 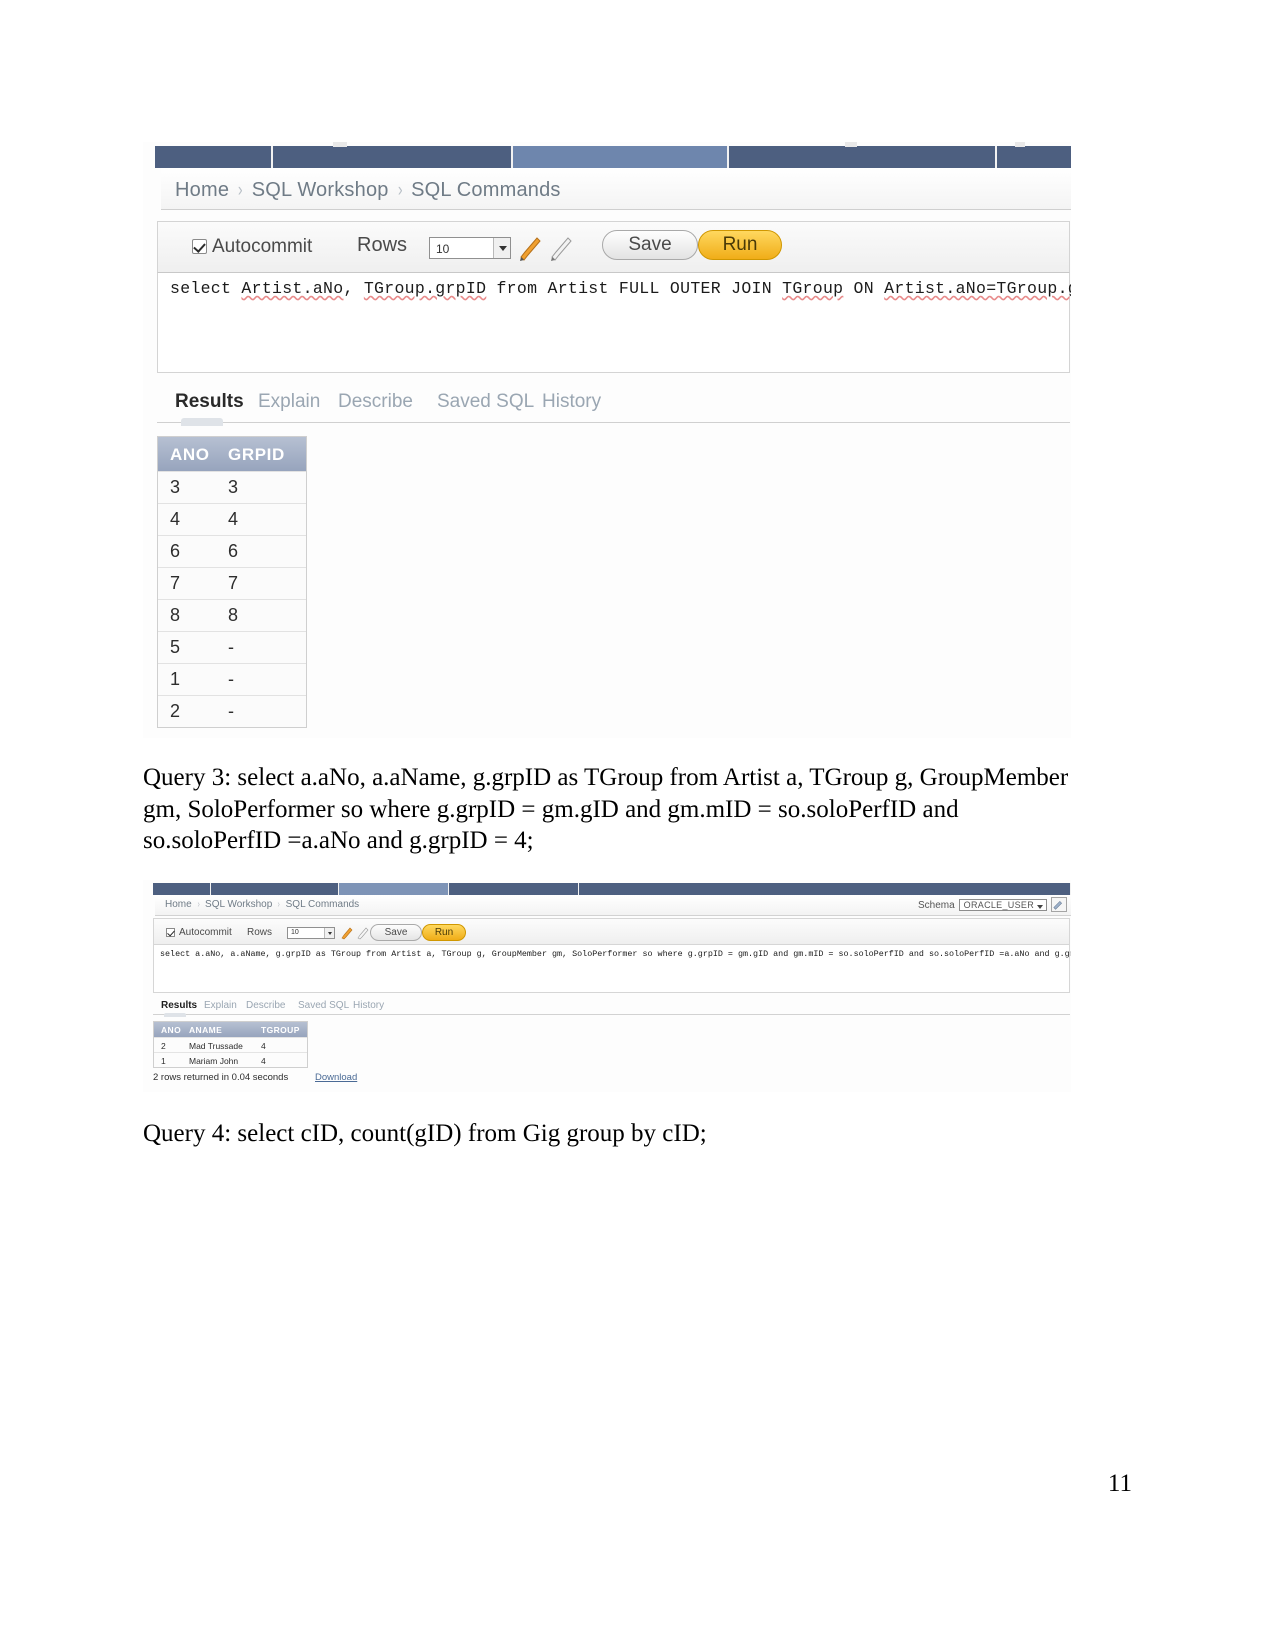 I want to click on rows-select-value: 10, so click(x=443, y=249).